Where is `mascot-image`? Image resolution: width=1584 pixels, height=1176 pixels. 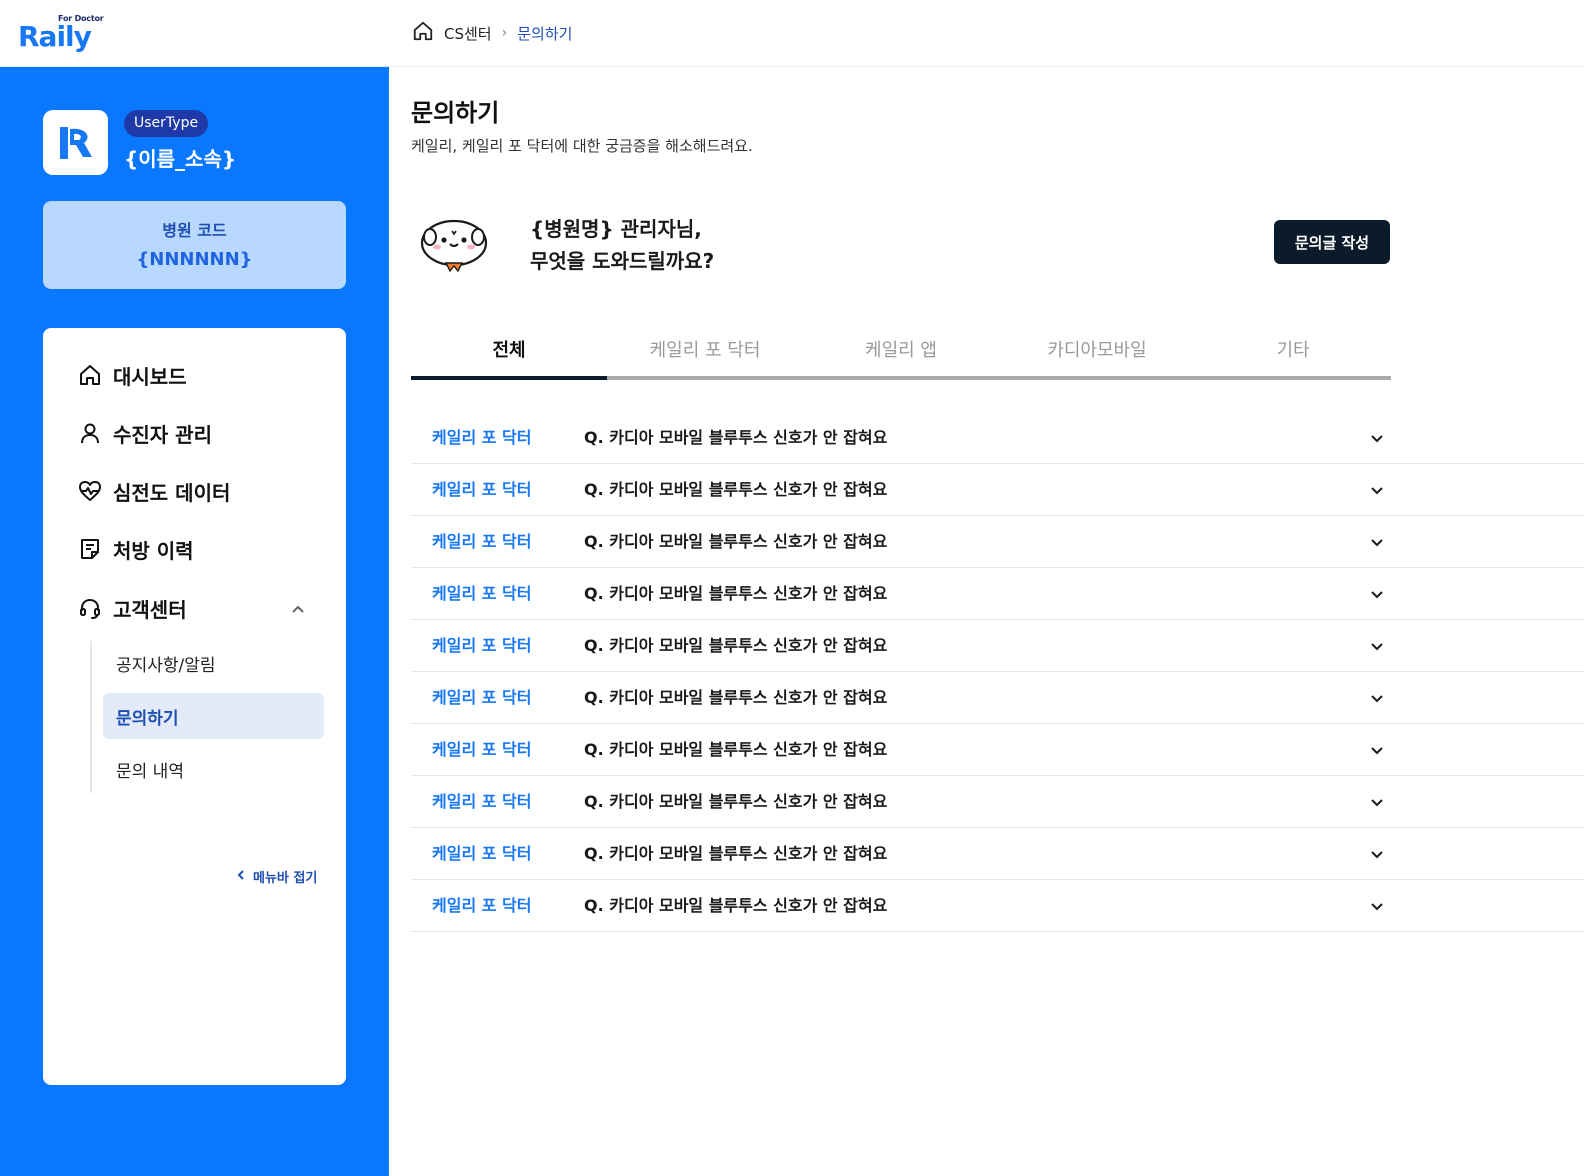 mascot-image is located at coordinates (455, 245).